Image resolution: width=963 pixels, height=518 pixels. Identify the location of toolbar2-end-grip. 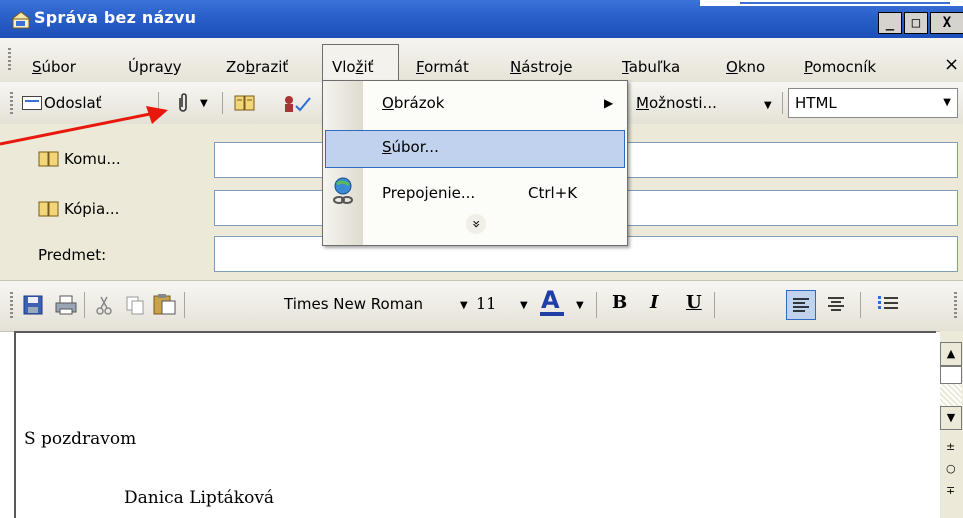
(955, 305).